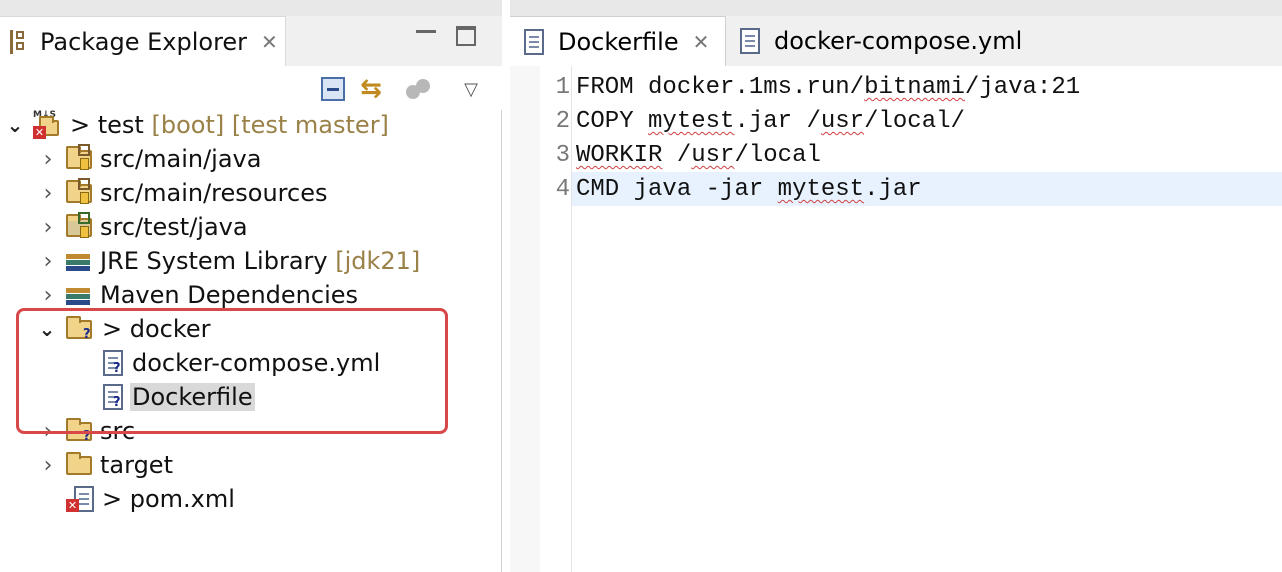 The width and height of the screenshot is (1282, 572). Describe the element at coordinates (118, 431) in the screenshot. I see `tree-item-label: src` at that location.